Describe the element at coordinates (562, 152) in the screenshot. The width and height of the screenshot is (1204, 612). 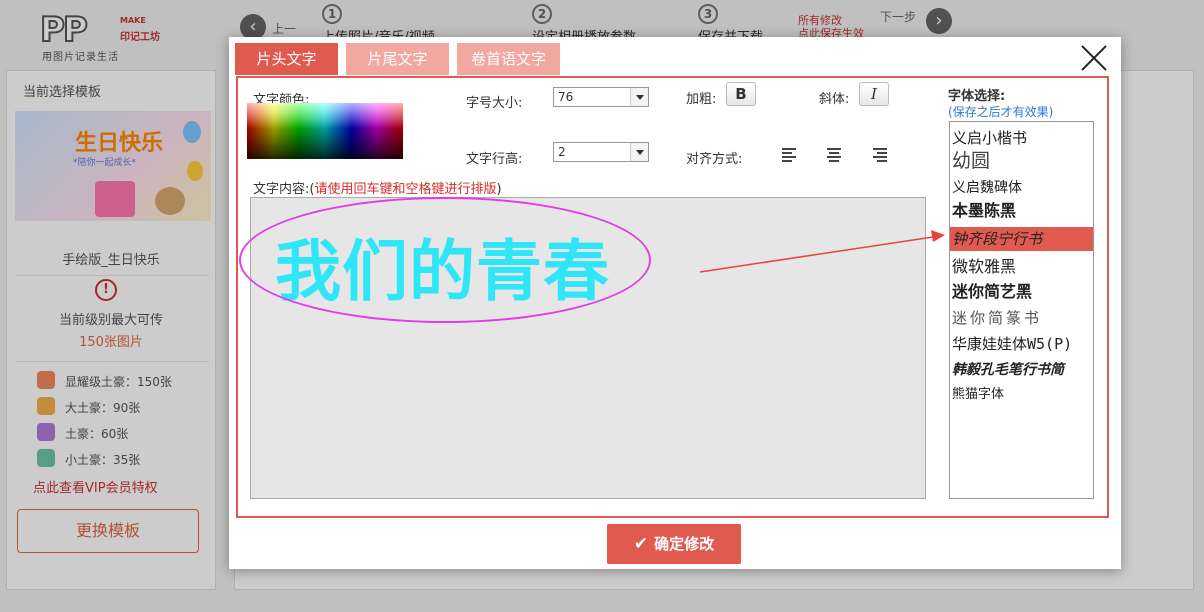
I see `line-height-value: 2` at that location.